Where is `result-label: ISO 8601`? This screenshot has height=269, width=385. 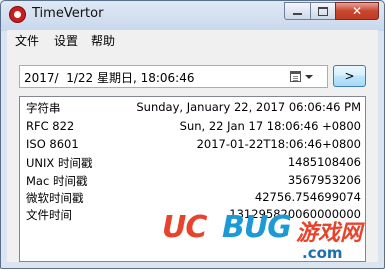
result-label: ISO 8601 is located at coordinates (52, 144).